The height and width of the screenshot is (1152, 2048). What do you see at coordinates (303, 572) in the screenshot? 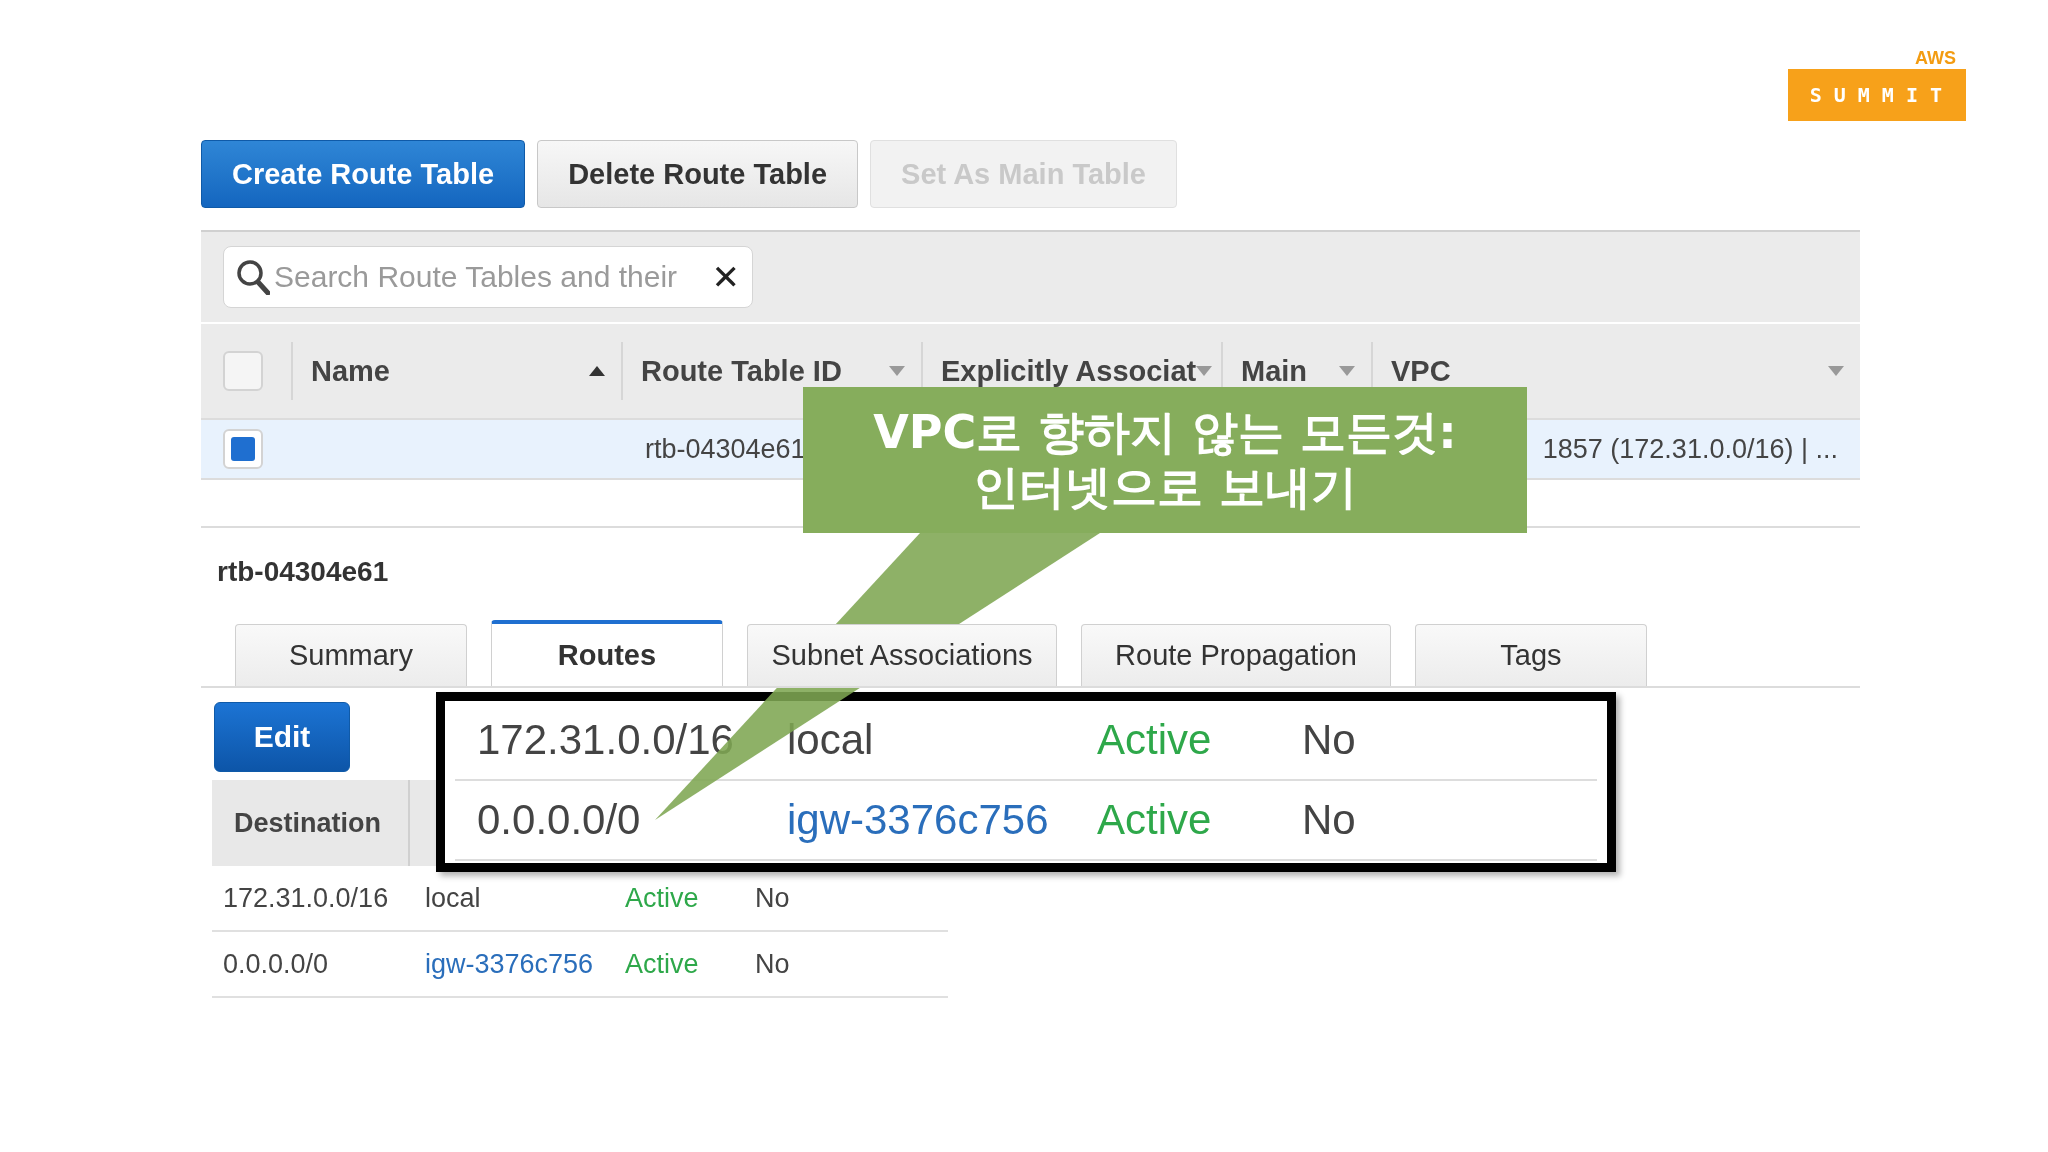
I see `detail-title: rtb-04304e61` at bounding box center [303, 572].